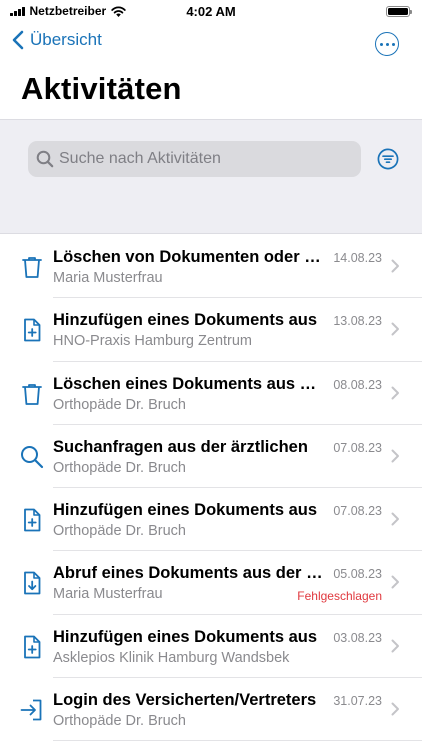 This screenshot has width=422, height=750. What do you see at coordinates (388, 159) in the screenshot?
I see `filter-icon` at bounding box center [388, 159].